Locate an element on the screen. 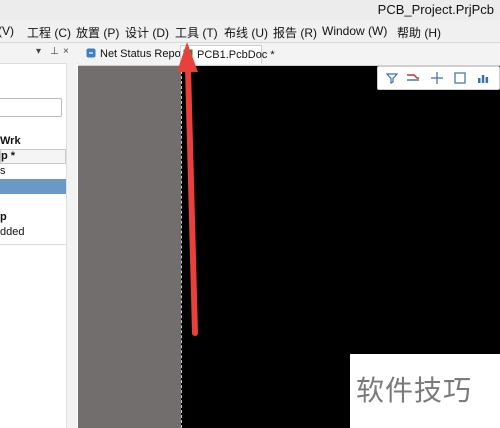 The image size is (500, 428). project-row: p is located at coordinates (33, 218).